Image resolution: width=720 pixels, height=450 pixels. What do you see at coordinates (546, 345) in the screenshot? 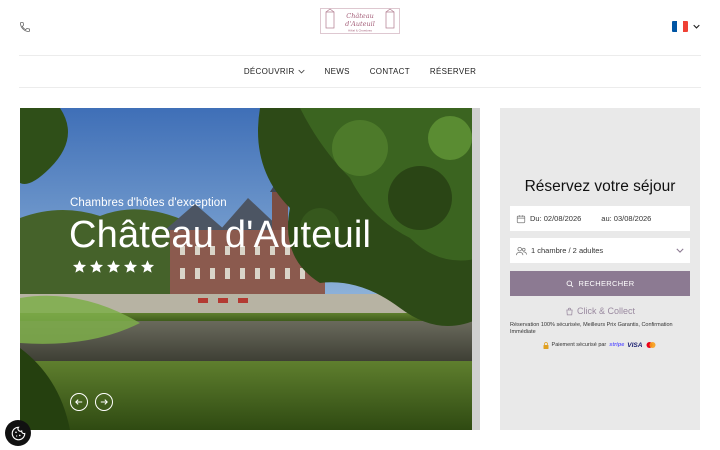
I see `lock-icon` at bounding box center [546, 345].